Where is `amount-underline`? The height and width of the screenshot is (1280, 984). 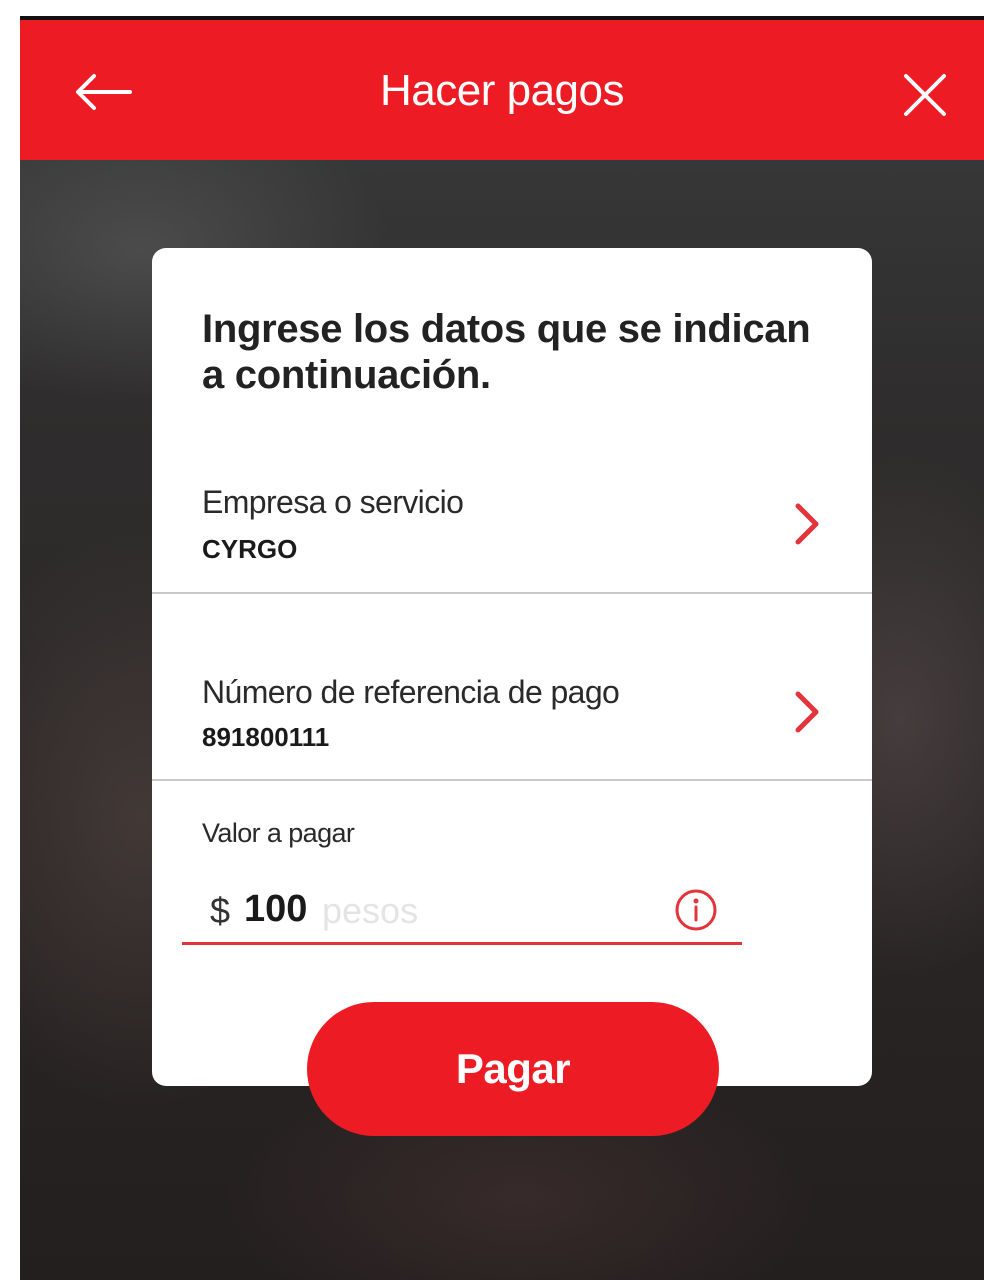 amount-underline is located at coordinates (462, 943).